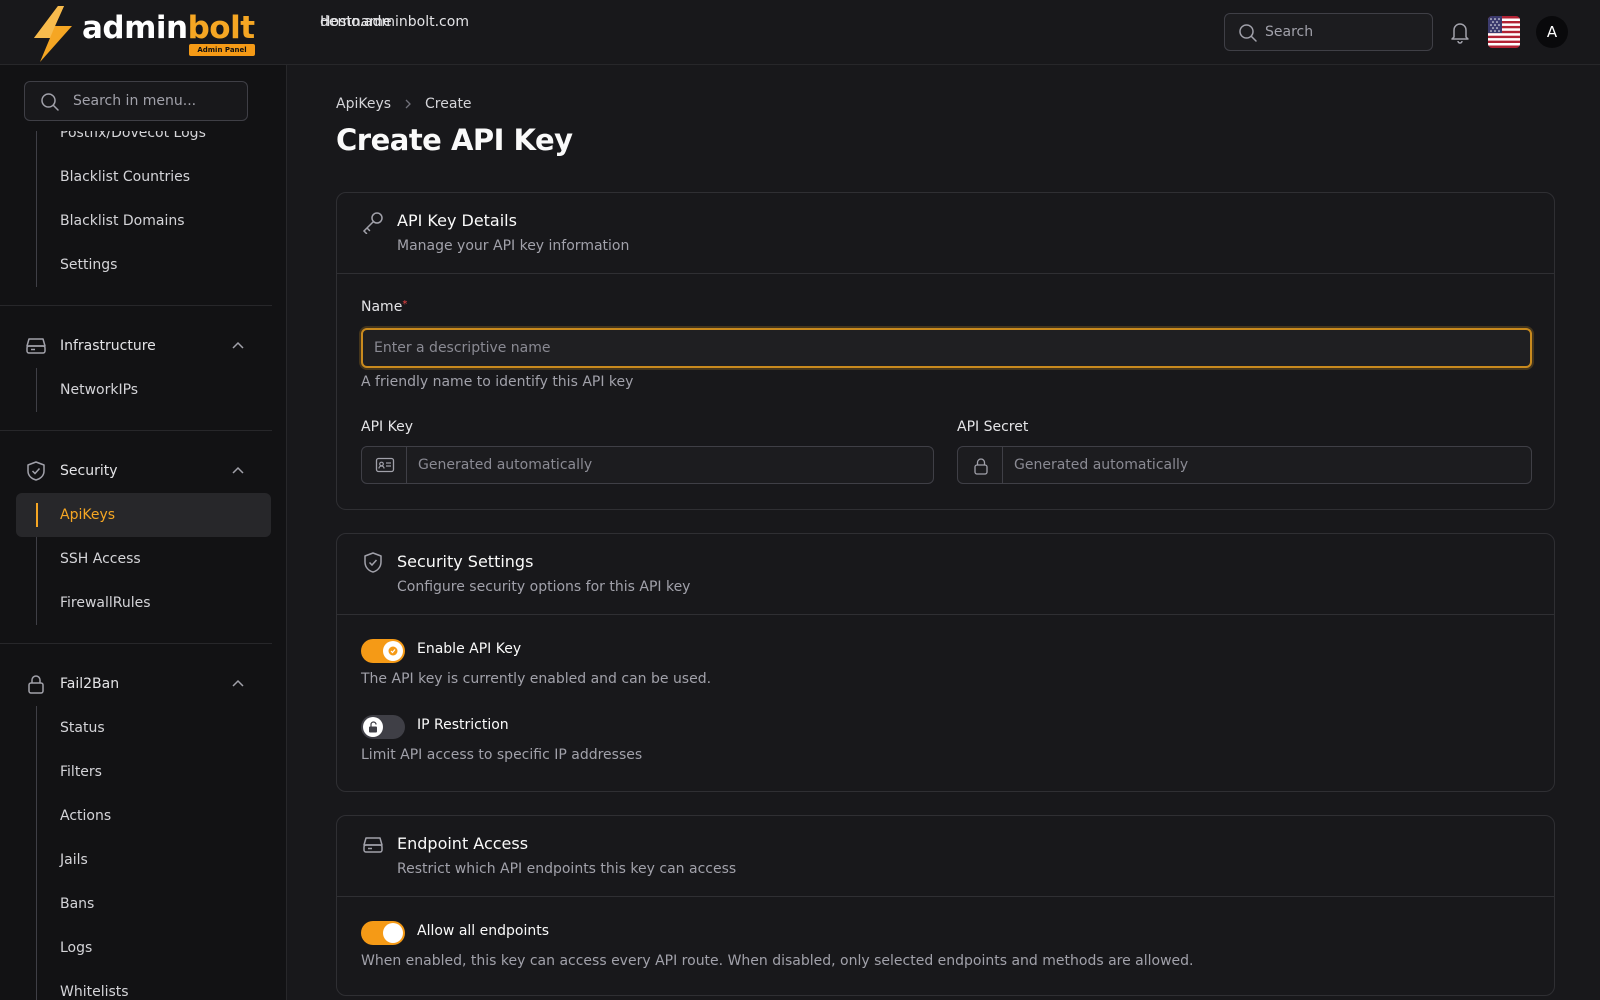  I want to click on check-circle-icon, so click(393, 651).